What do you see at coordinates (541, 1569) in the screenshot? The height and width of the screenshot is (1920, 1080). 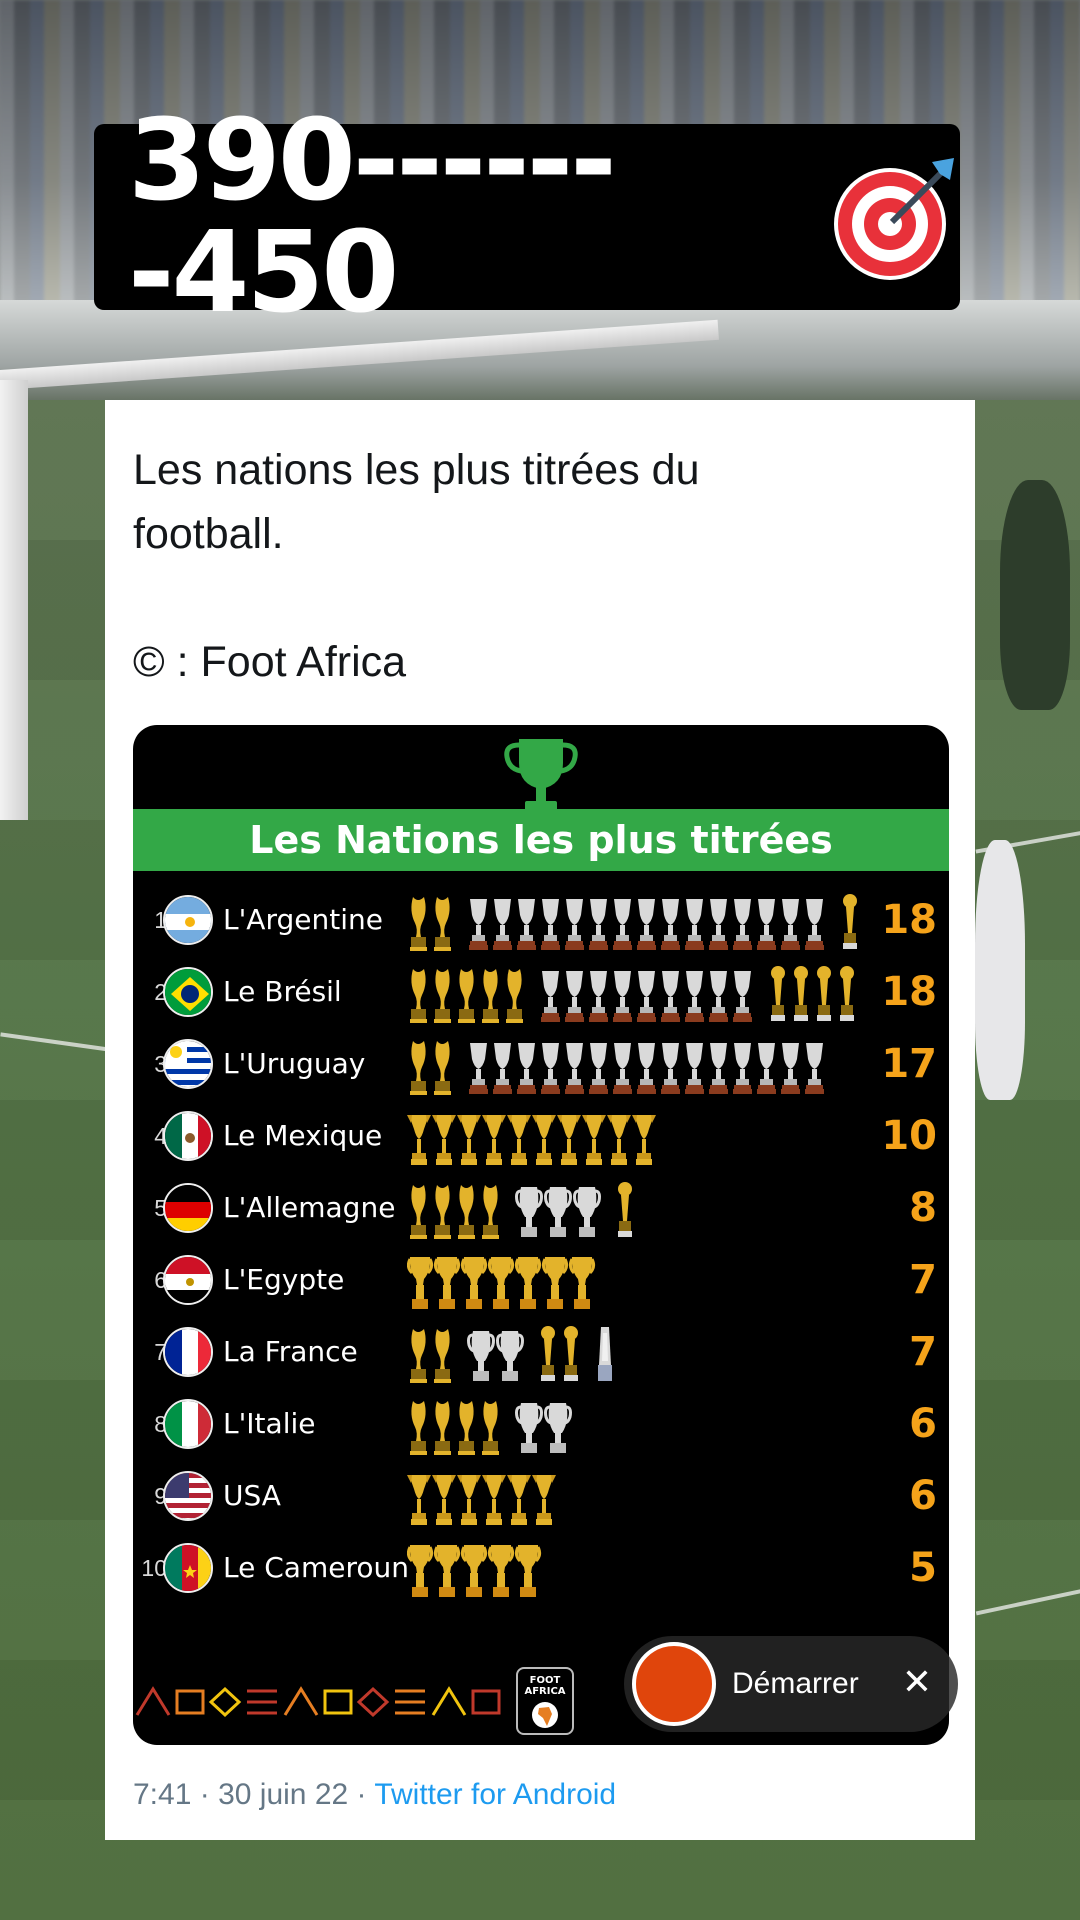 I see `ranking-row: 10 Le Cameroun 5` at bounding box center [541, 1569].